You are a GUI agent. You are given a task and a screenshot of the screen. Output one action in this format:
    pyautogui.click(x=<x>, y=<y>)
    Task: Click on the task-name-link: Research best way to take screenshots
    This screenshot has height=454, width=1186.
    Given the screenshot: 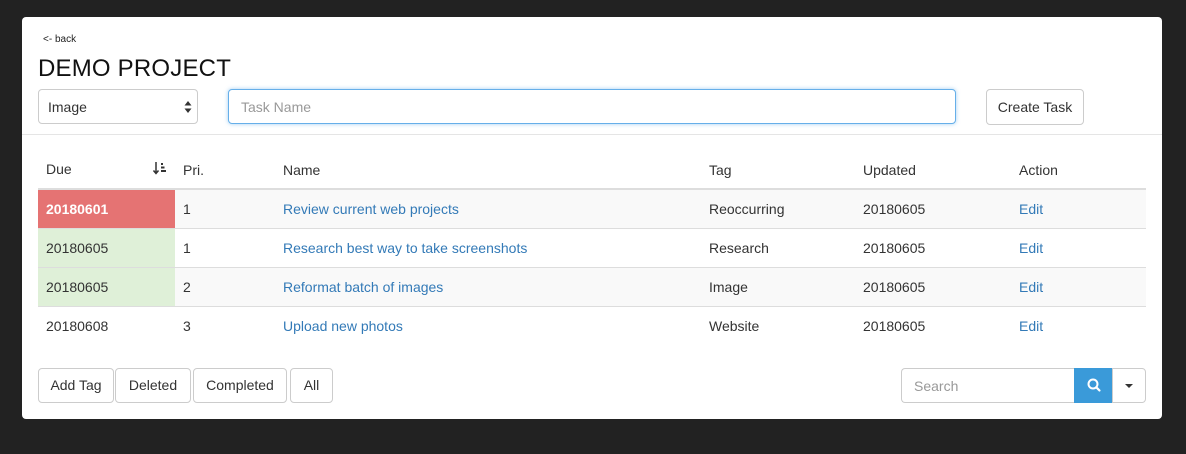 What is the action you would take?
    pyautogui.click(x=405, y=248)
    